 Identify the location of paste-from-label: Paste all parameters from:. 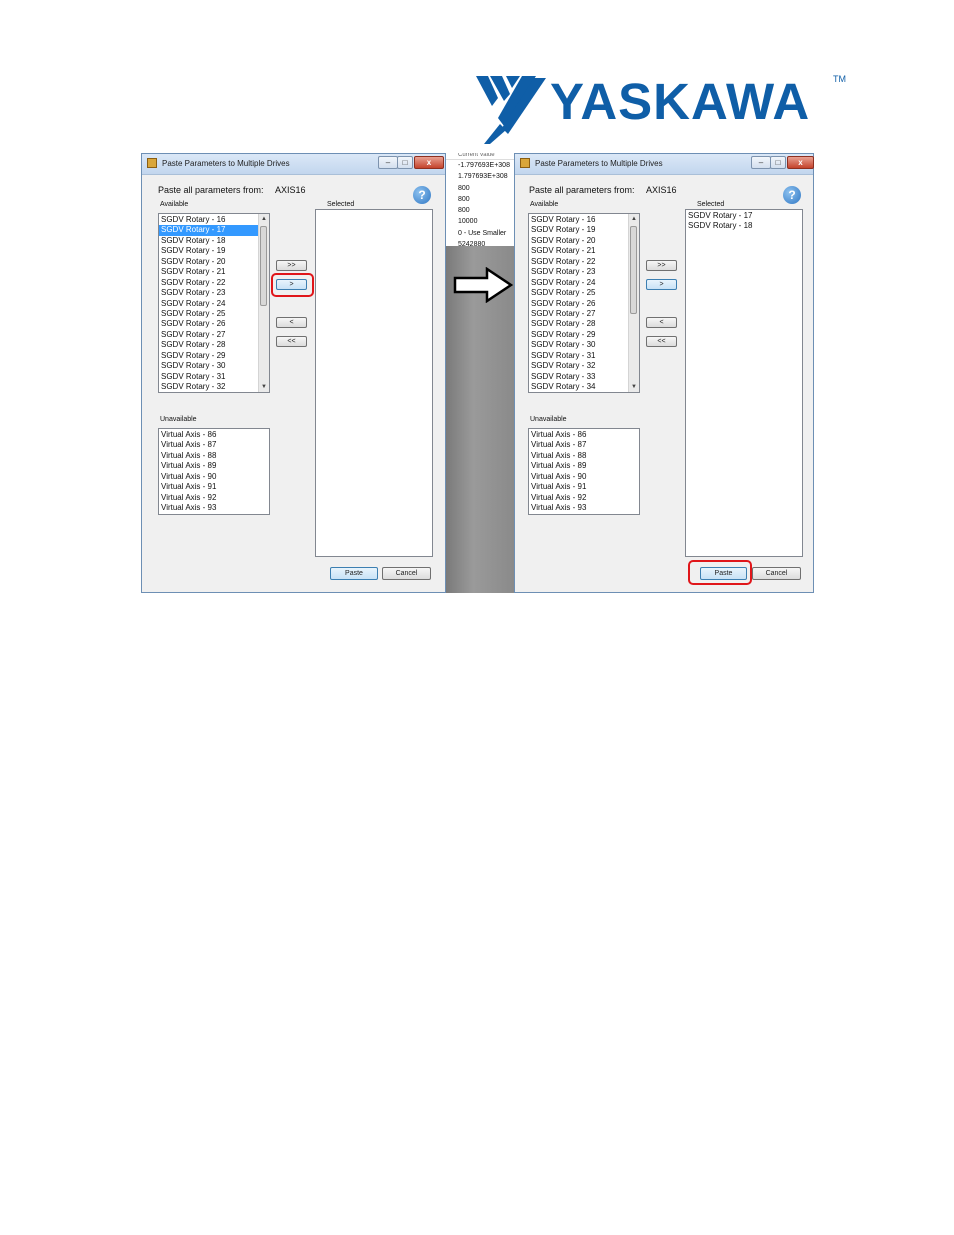
(211, 190).